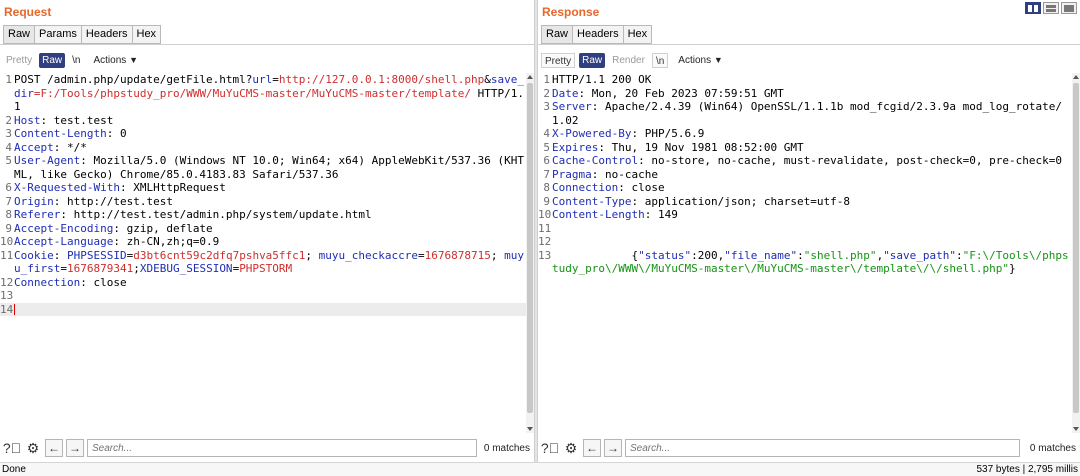 The image size is (1080, 476). I want to click on response-match-count: 0 matches, so click(1052, 448).